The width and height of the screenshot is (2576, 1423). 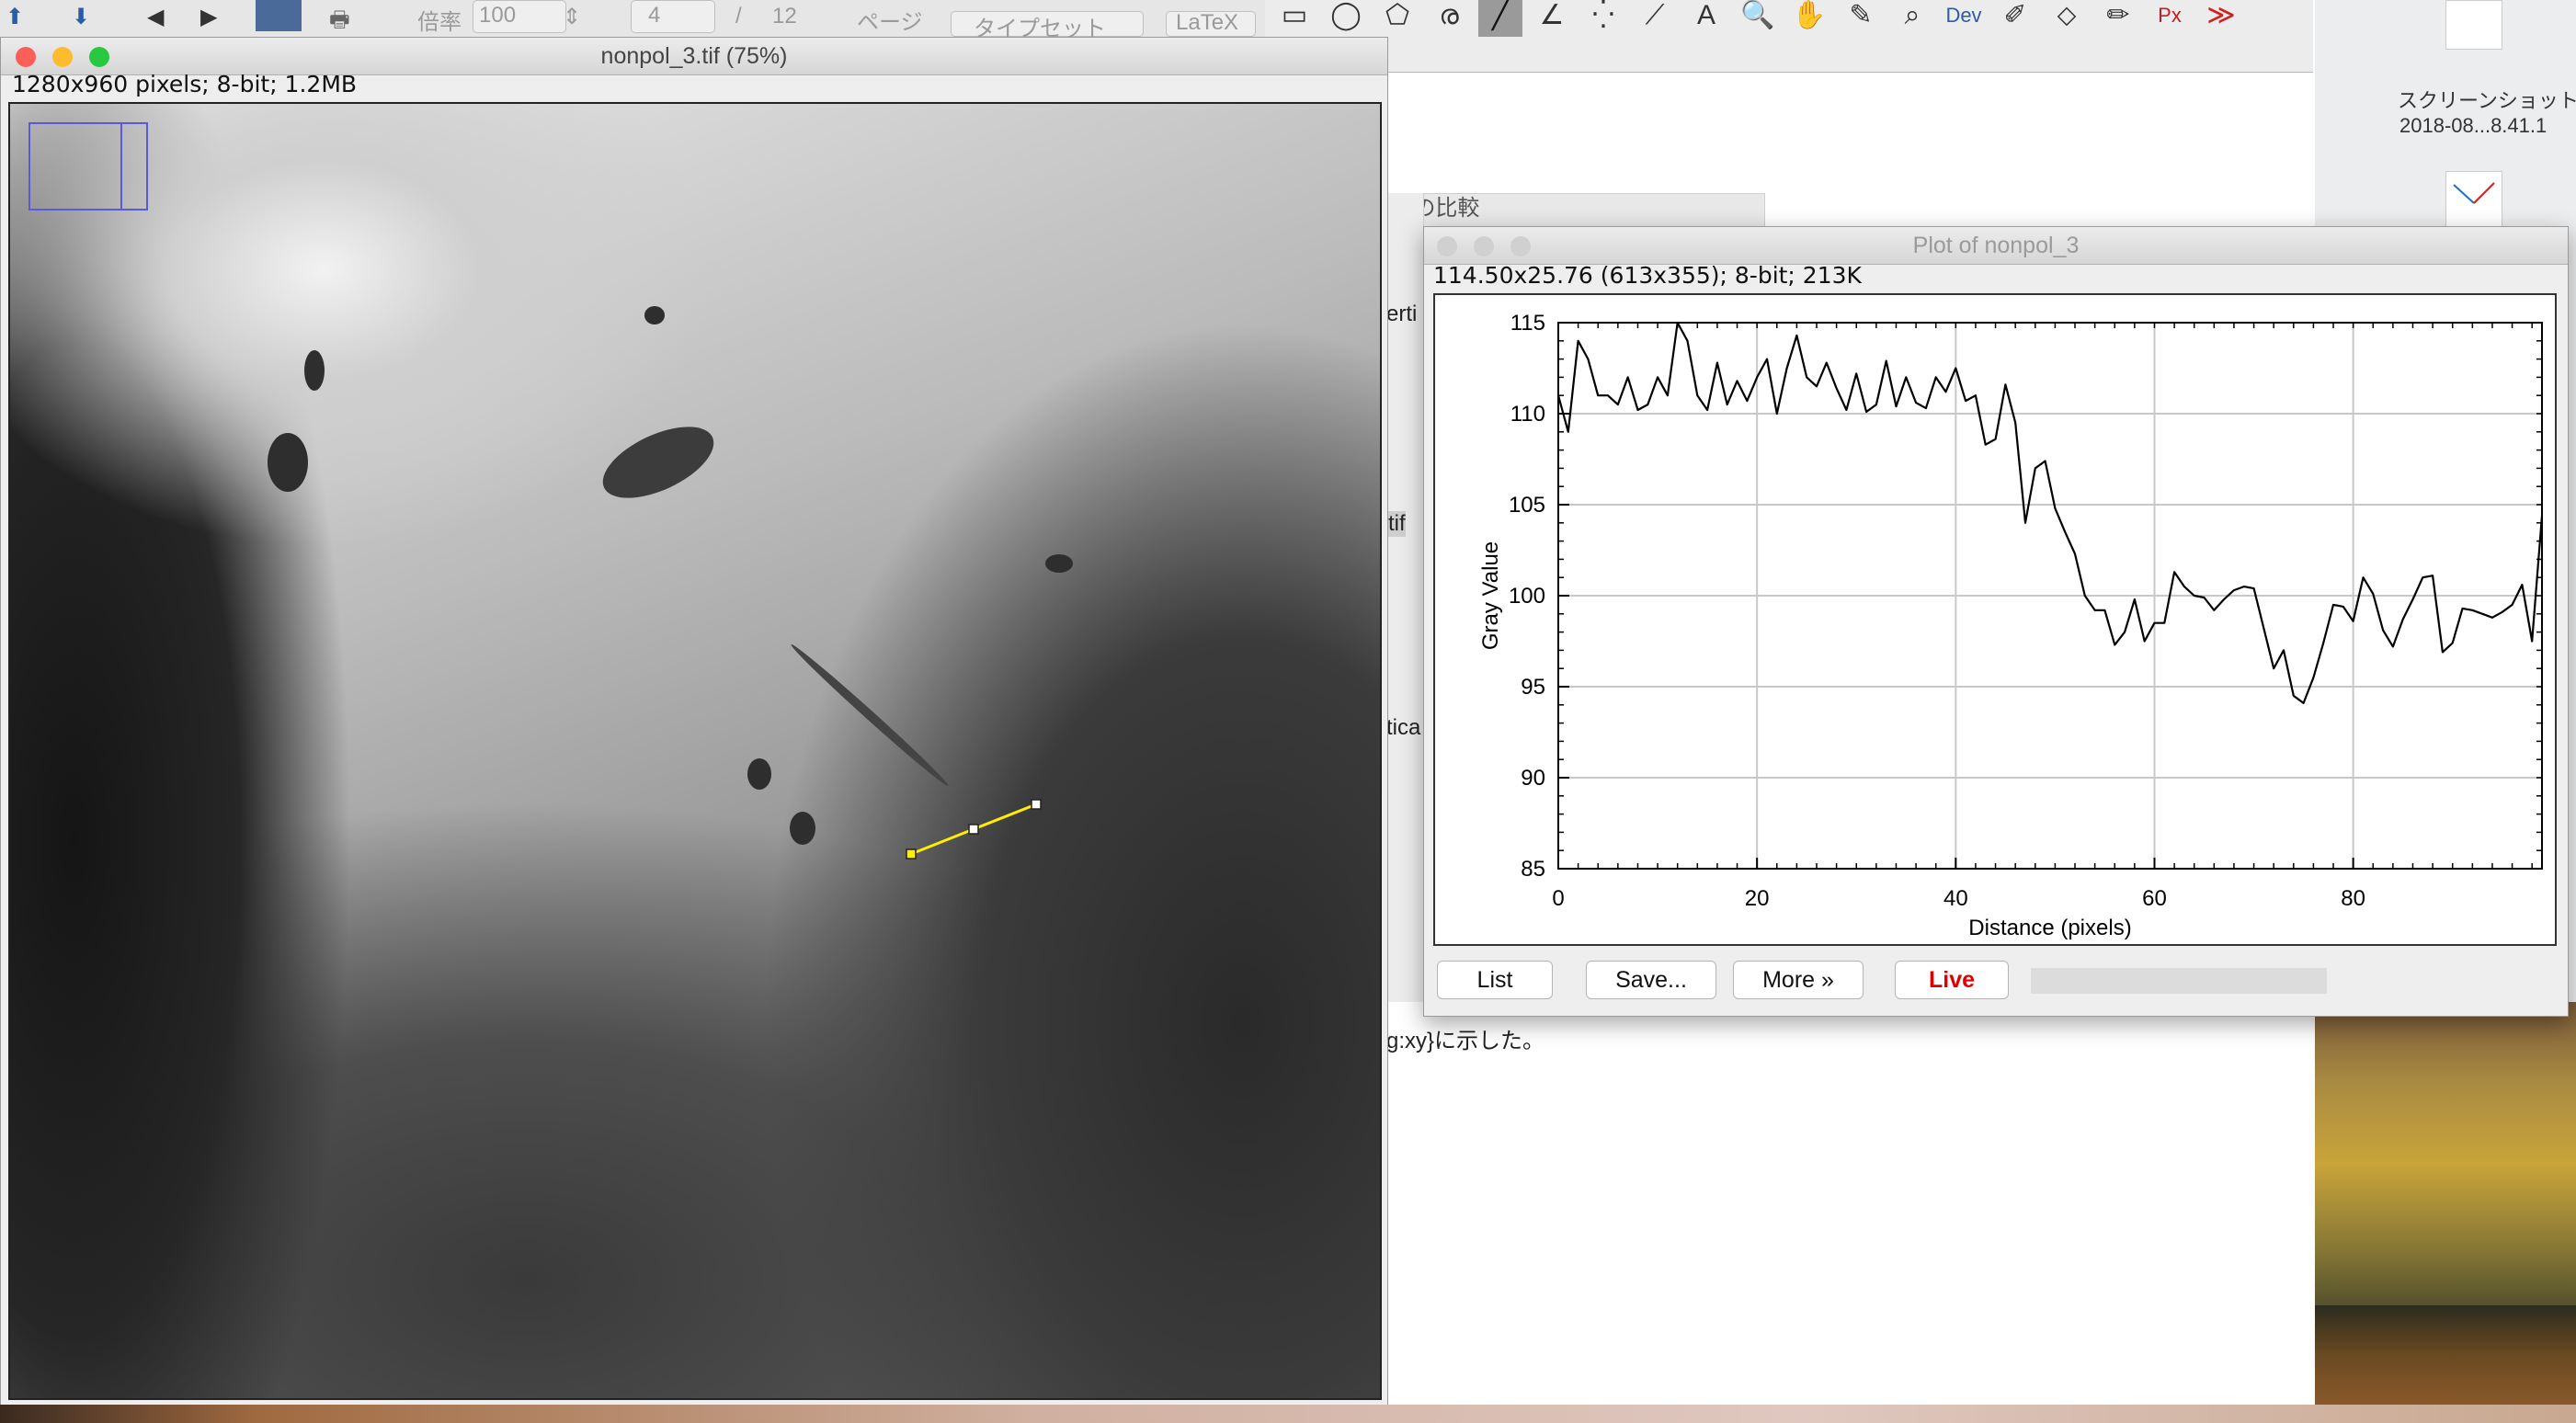 What do you see at coordinates (784, 16) in the screenshot?
I see `page-total: 12` at bounding box center [784, 16].